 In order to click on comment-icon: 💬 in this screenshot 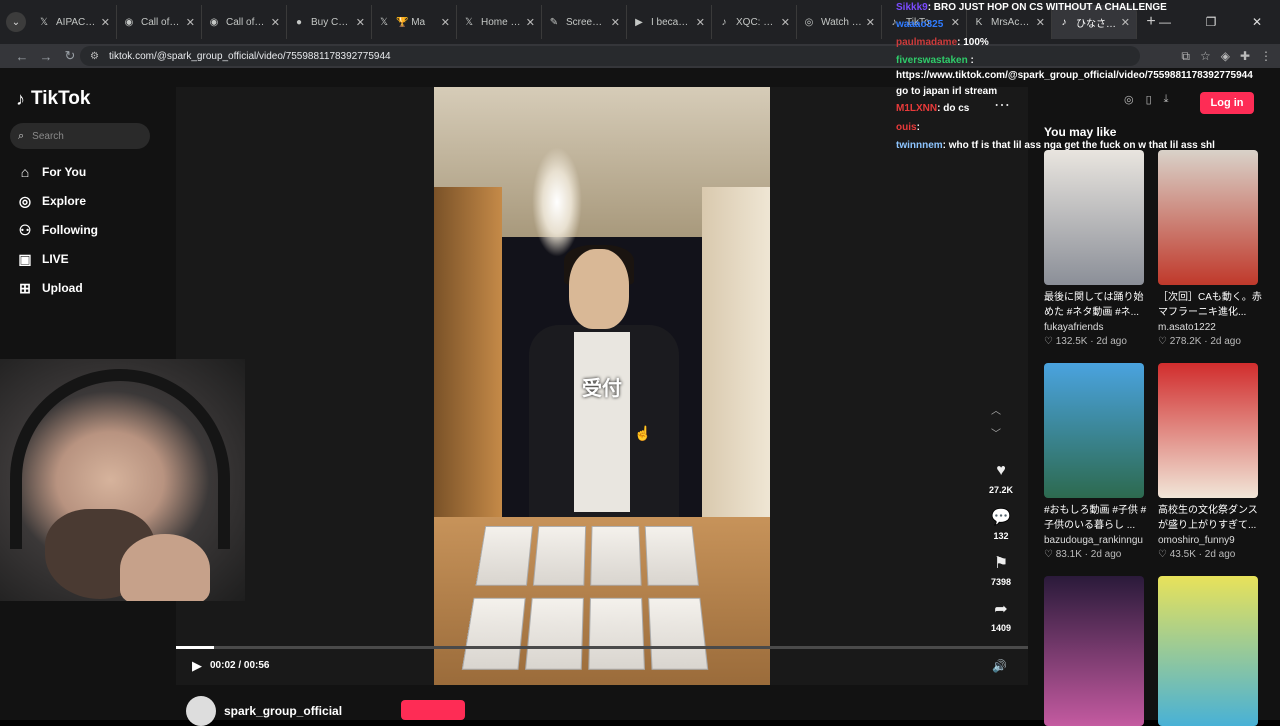, I will do `click(1001, 517)`.